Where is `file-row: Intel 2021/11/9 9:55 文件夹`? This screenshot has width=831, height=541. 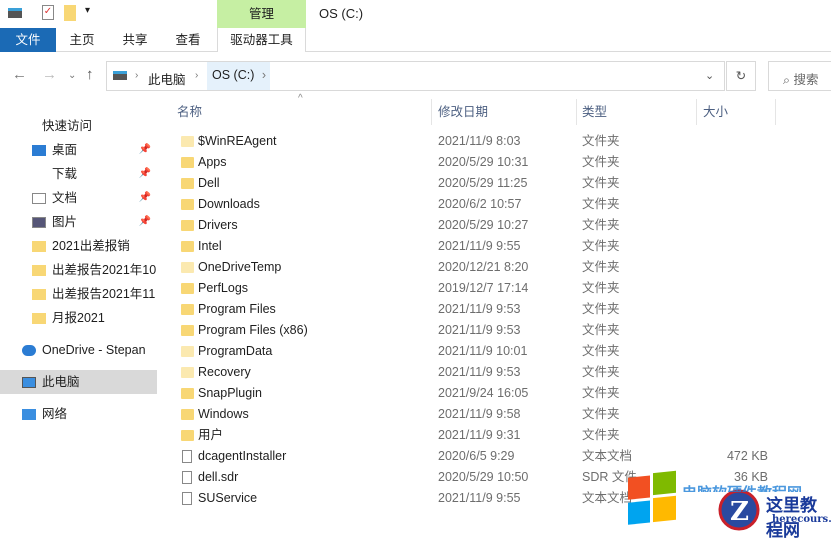
file-row: Intel 2021/11/9 9:55 文件夹 is located at coordinates (495, 246).